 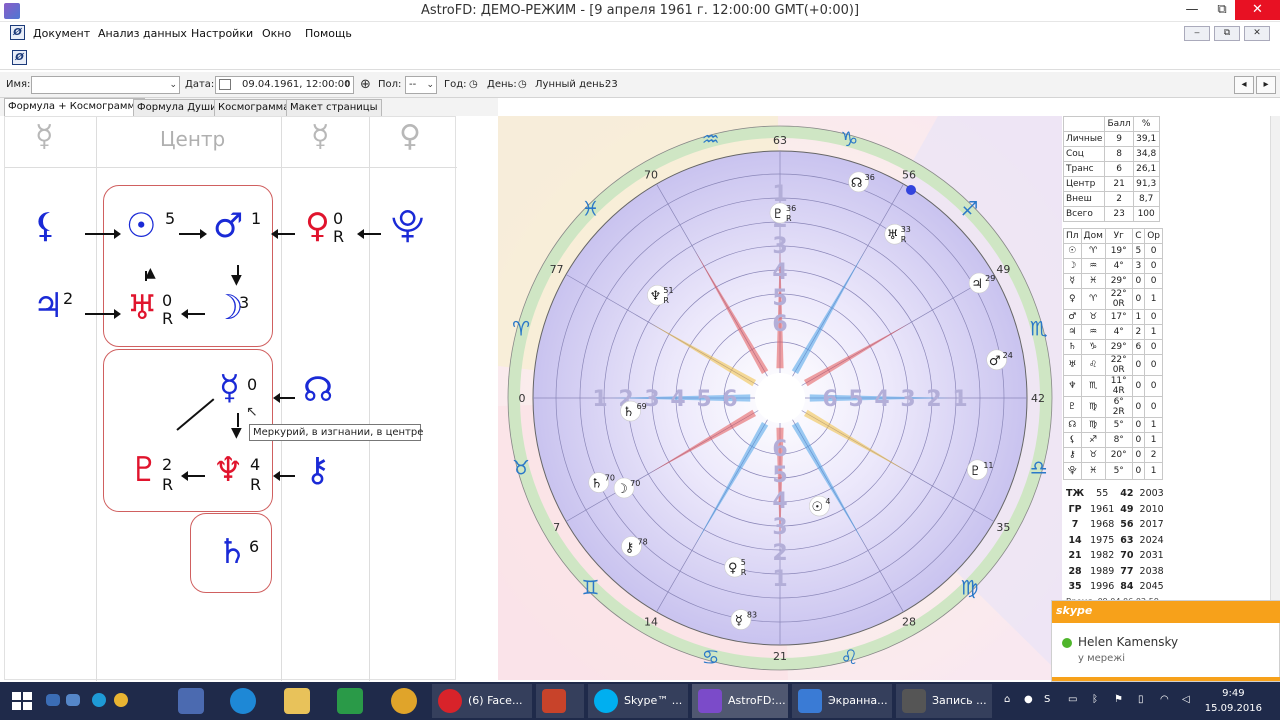 I want to click on planet-glyph: ♄, so click(x=629, y=412).